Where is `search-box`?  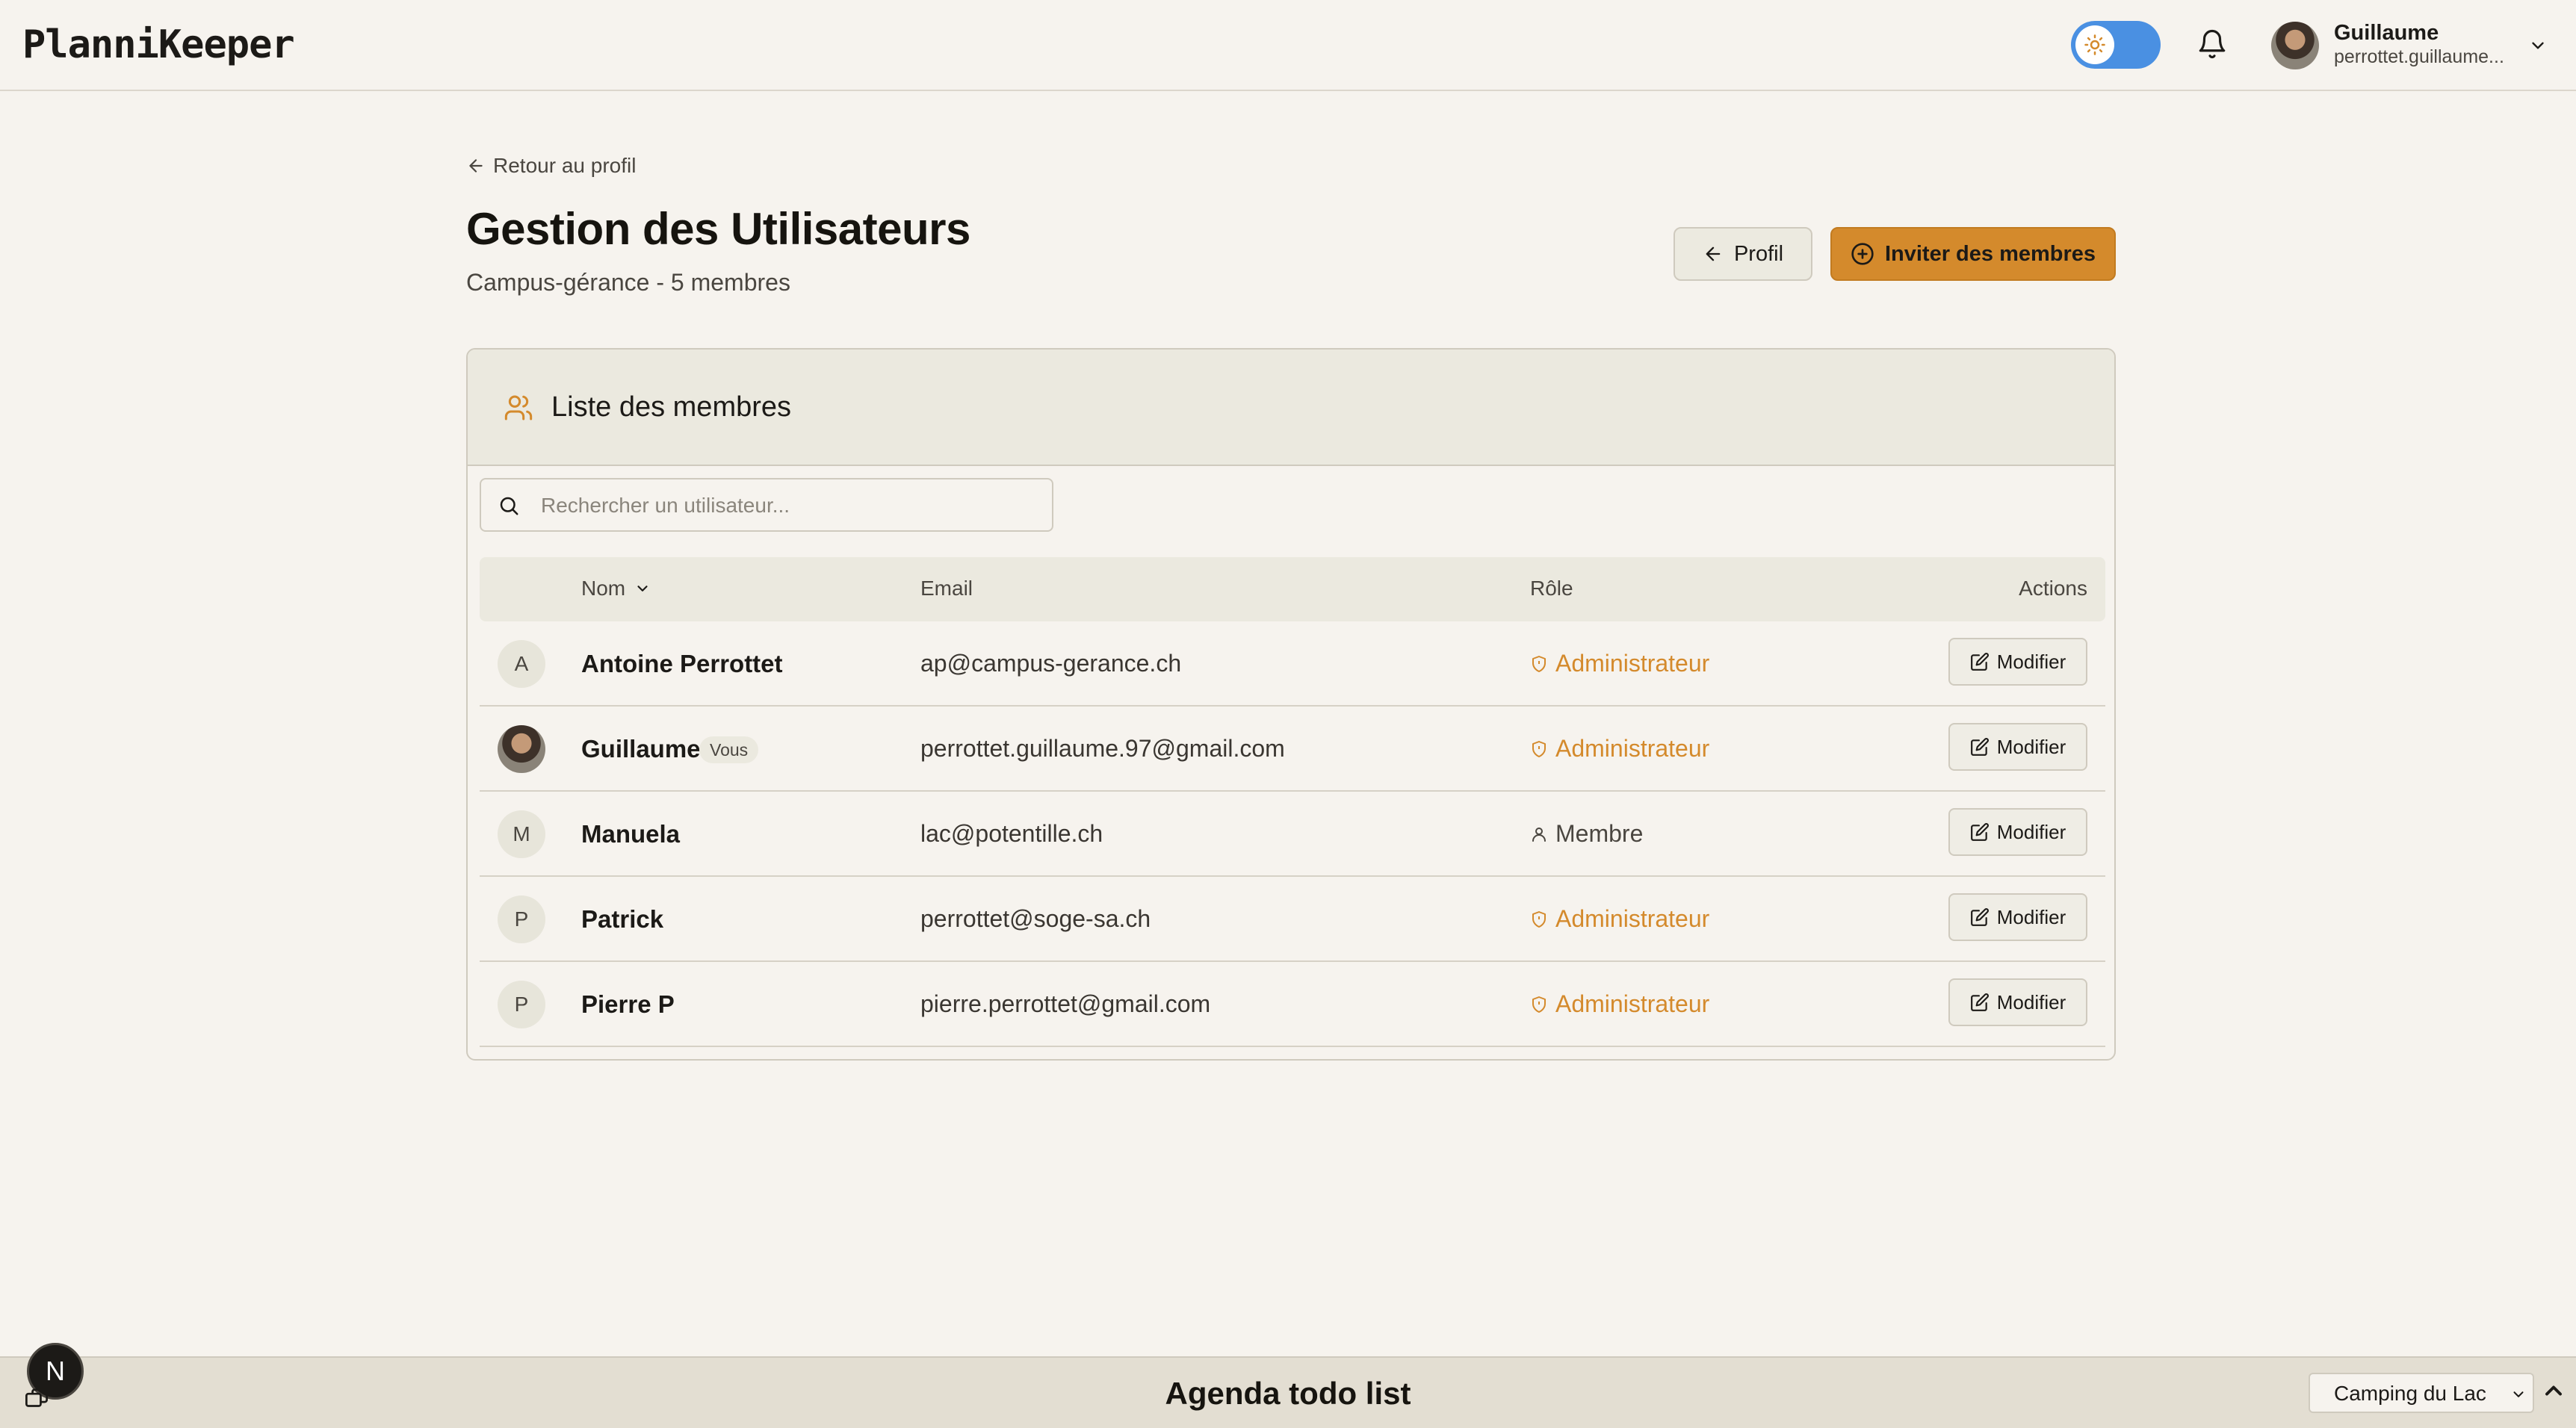
search-box is located at coordinates (766, 505).